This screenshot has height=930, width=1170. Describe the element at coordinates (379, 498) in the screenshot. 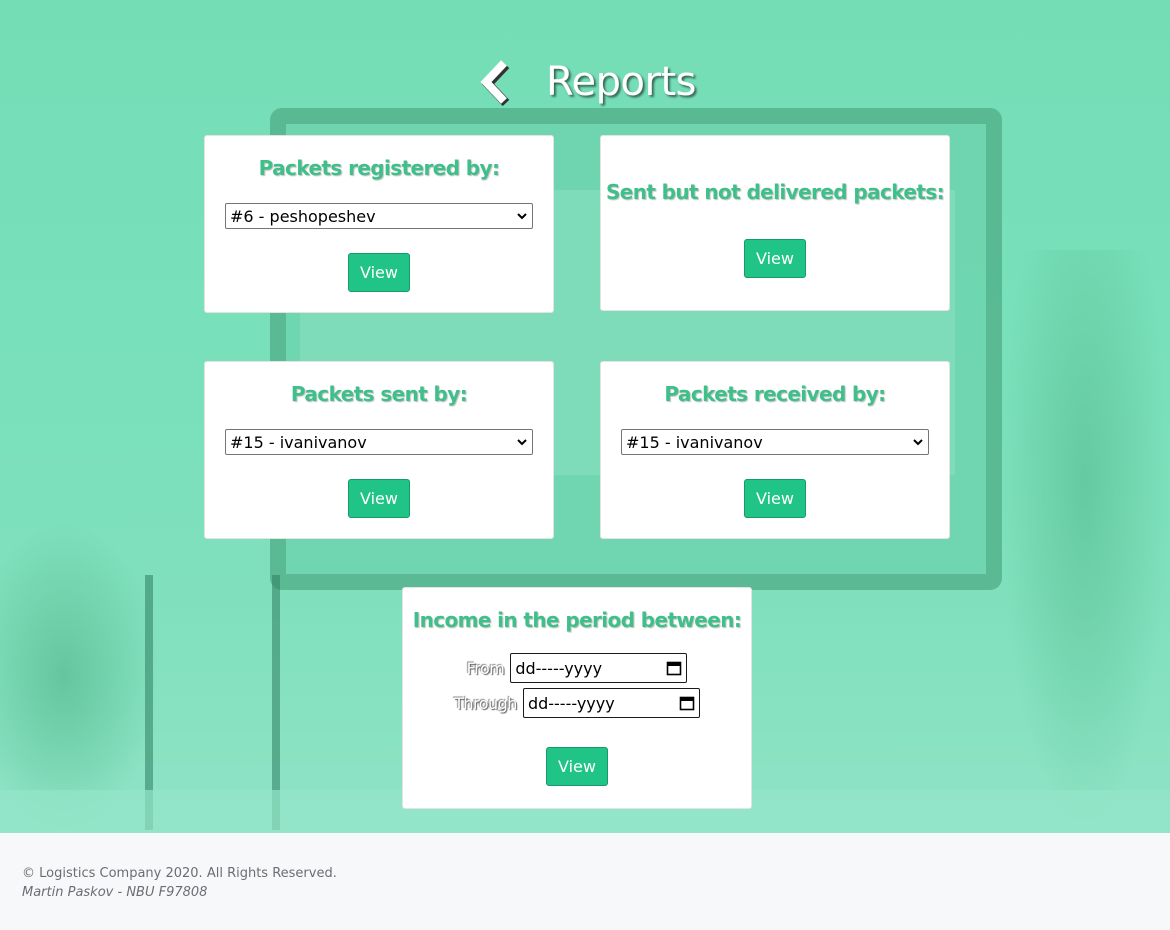

I see `view-sent-button: View` at that location.